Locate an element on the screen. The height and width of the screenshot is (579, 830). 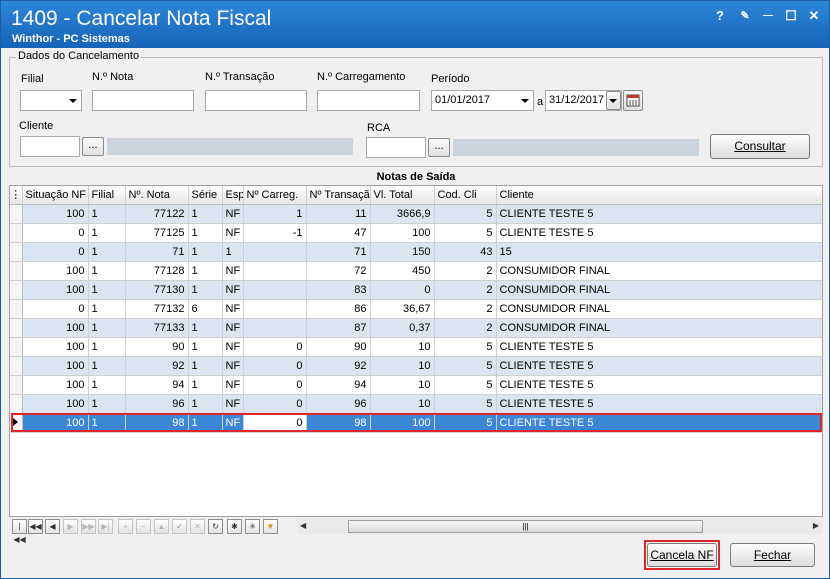
scrollbar-thumb: ||| is located at coordinates (525, 526).